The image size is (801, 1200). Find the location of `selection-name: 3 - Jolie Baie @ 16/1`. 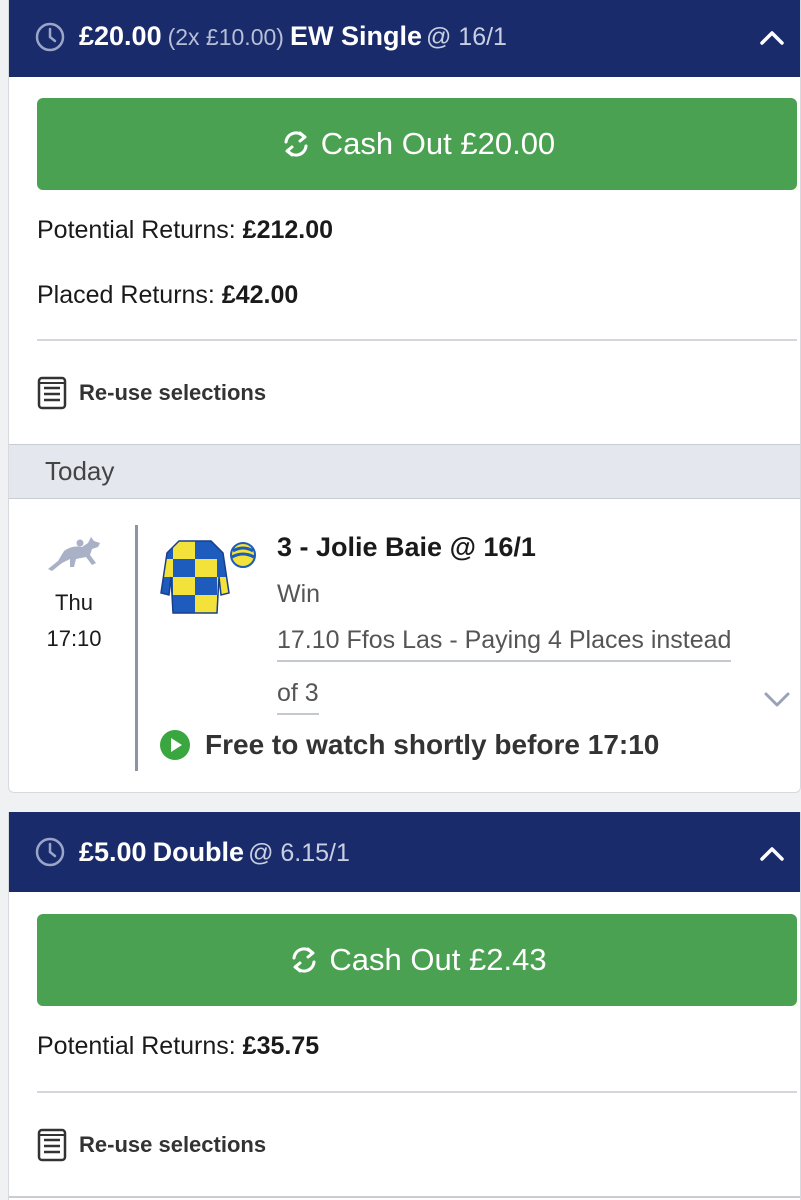

selection-name: 3 - Jolie Baie @ 16/1 is located at coordinates (406, 547).